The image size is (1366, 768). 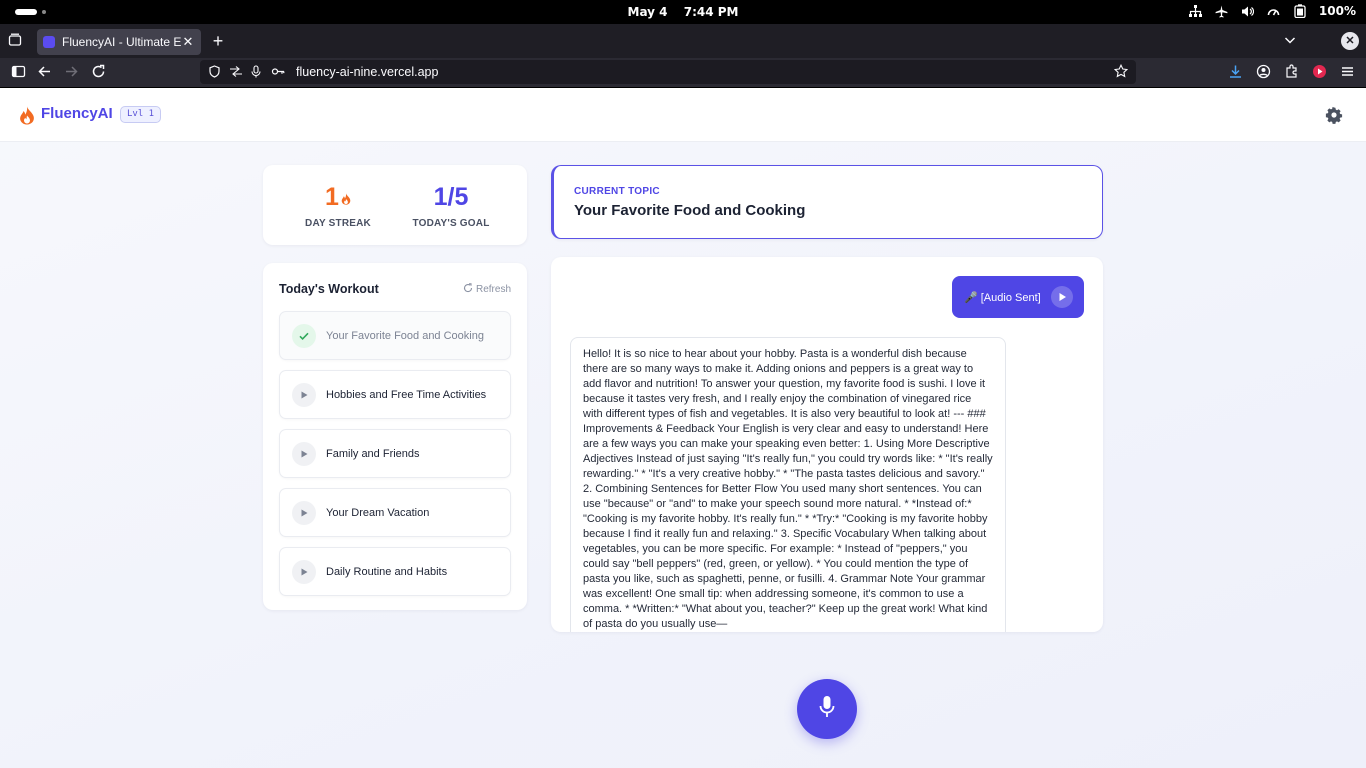 What do you see at coordinates (1320, 72) in the screenshot?
I see `video-extension-icon` at bounding box center [1320, 72].